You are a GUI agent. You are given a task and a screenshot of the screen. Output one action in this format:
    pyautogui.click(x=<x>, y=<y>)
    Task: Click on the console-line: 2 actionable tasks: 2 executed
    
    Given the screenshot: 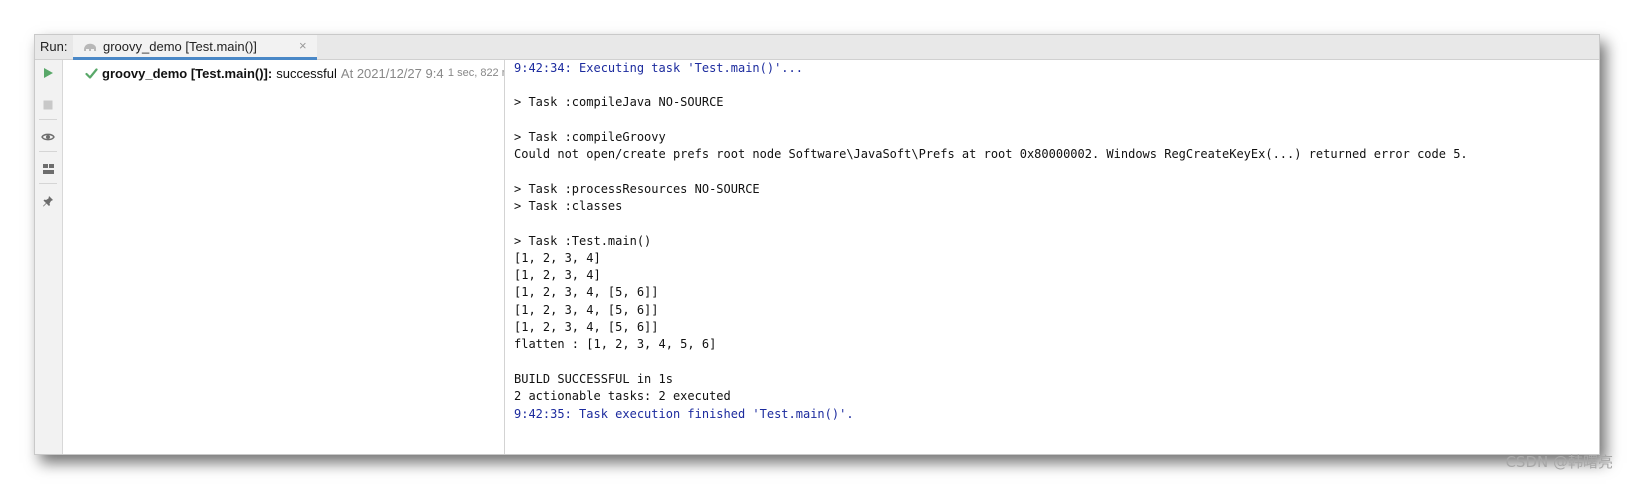 What is the action you would take?
    pyautogui.click(x=622, y=396)
    